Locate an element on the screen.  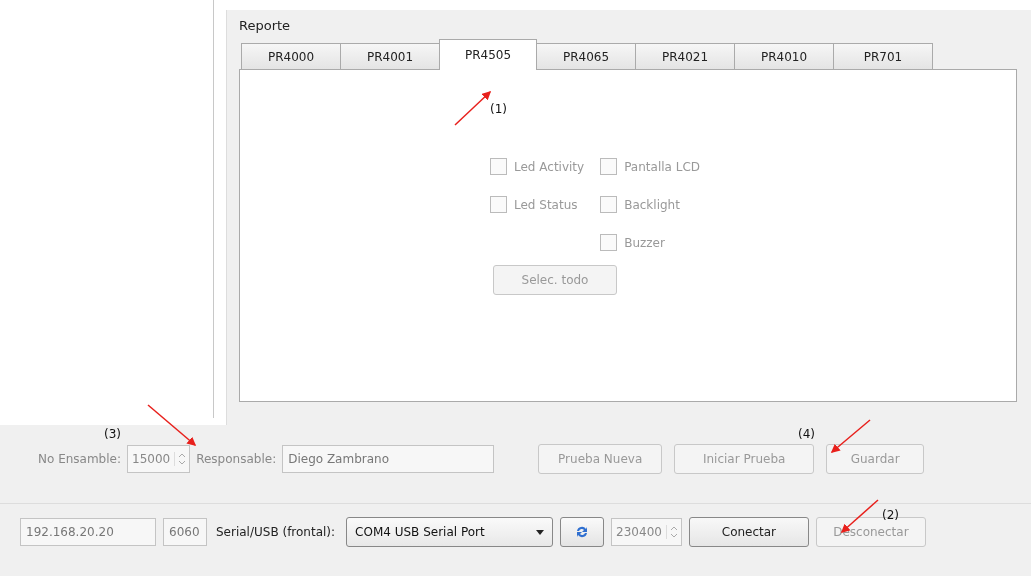
tab: PR4021 is located at coordinates (685, 56).